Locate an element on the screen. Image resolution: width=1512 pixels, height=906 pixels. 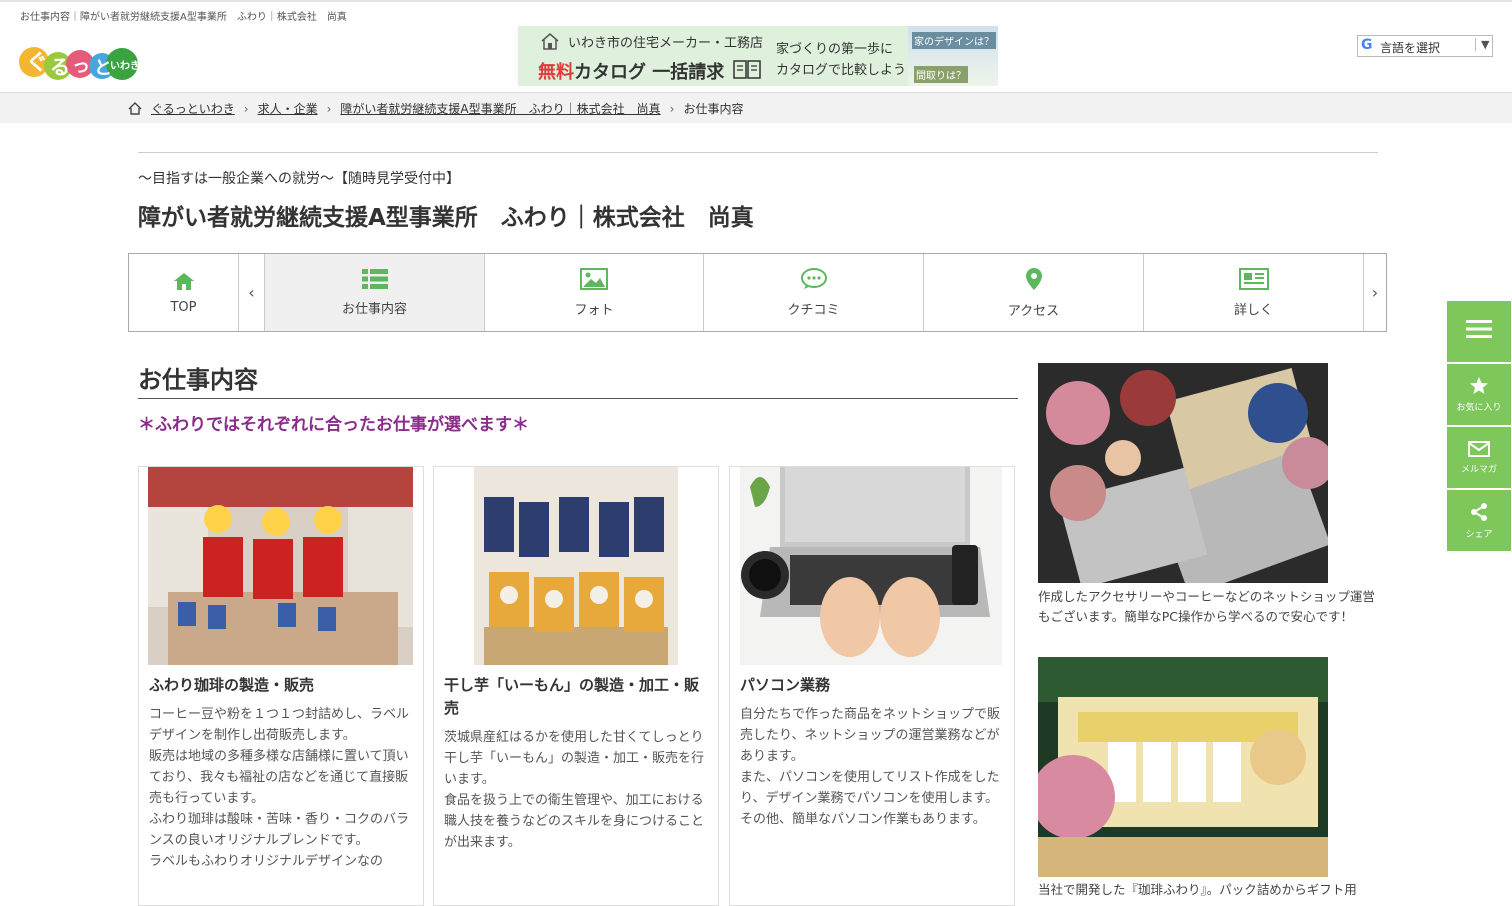
tab-photo: フォト is located at coordinates (594, 292).